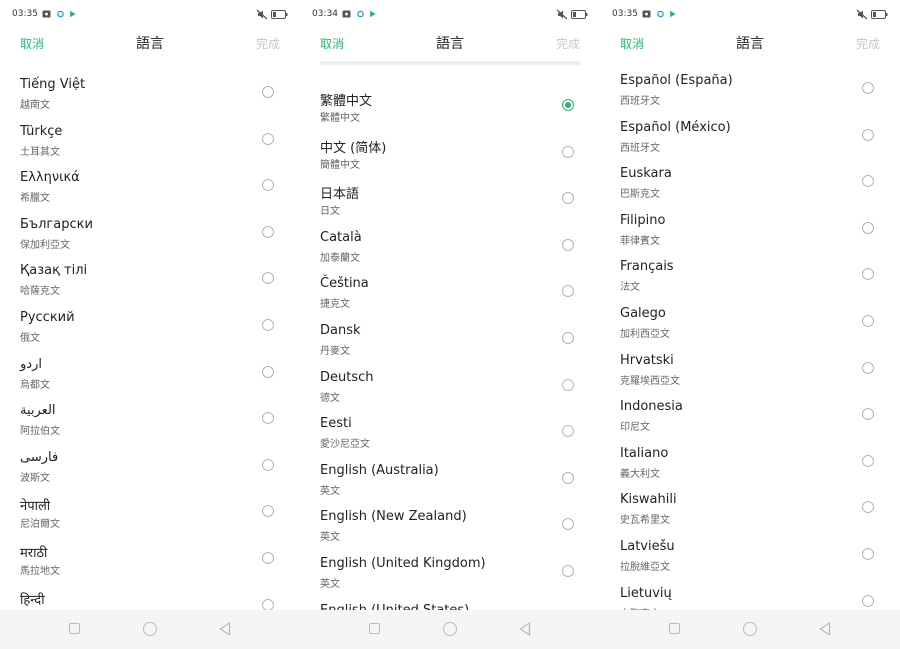  Describe the element at coordinates (450, 160) in the screenshot. I see `language-item: 中文 (简体) 簡體中文` at that location.